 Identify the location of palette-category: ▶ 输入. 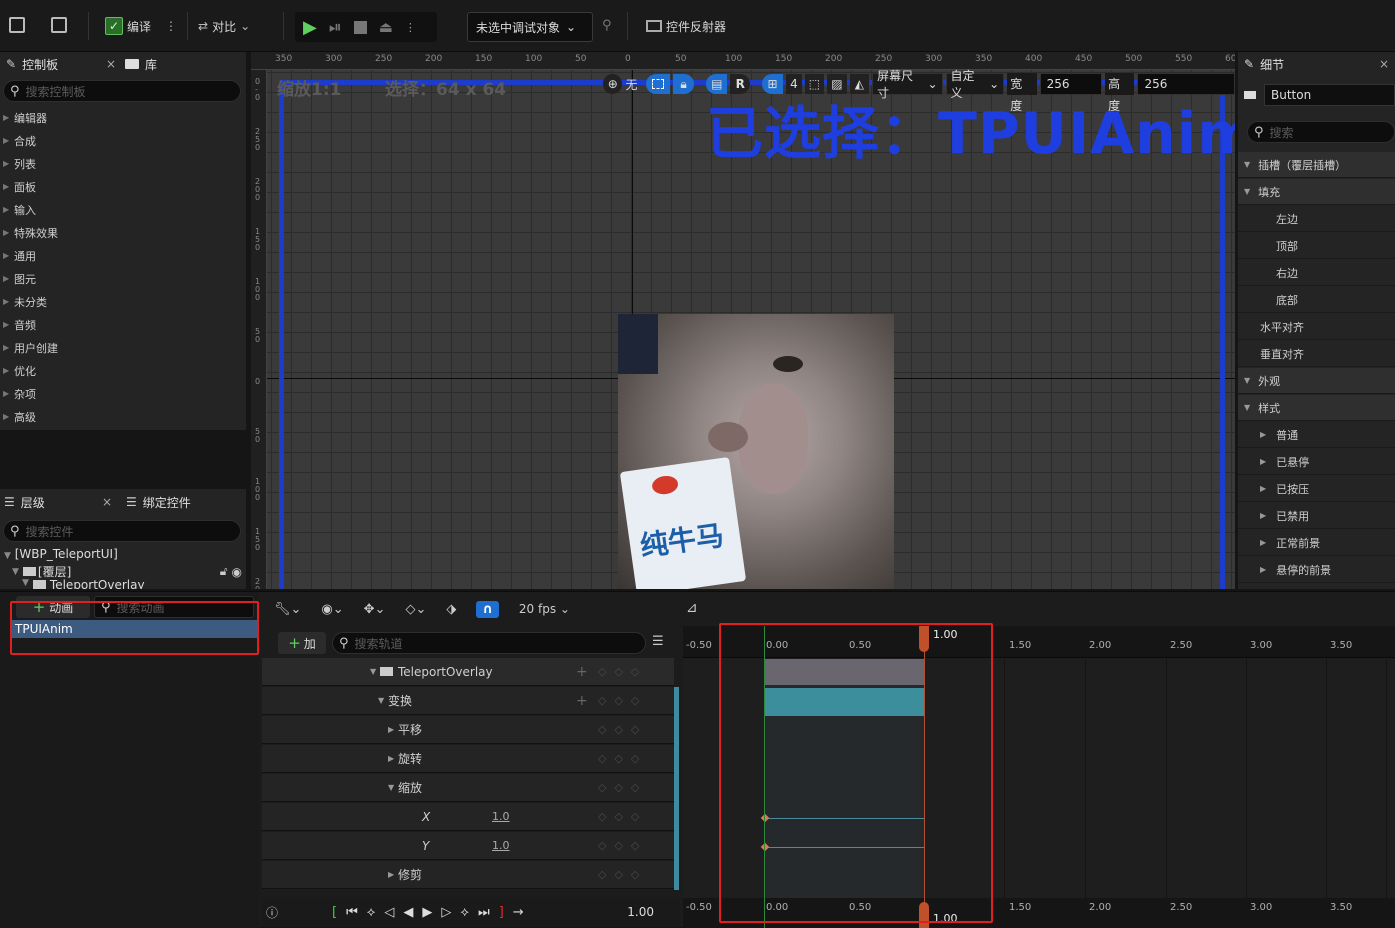
(122, 209).